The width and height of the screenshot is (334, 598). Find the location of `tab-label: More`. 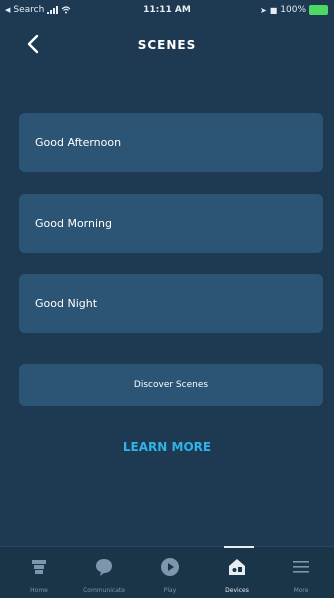

tab-label: More is located at coordinates (301, 590).